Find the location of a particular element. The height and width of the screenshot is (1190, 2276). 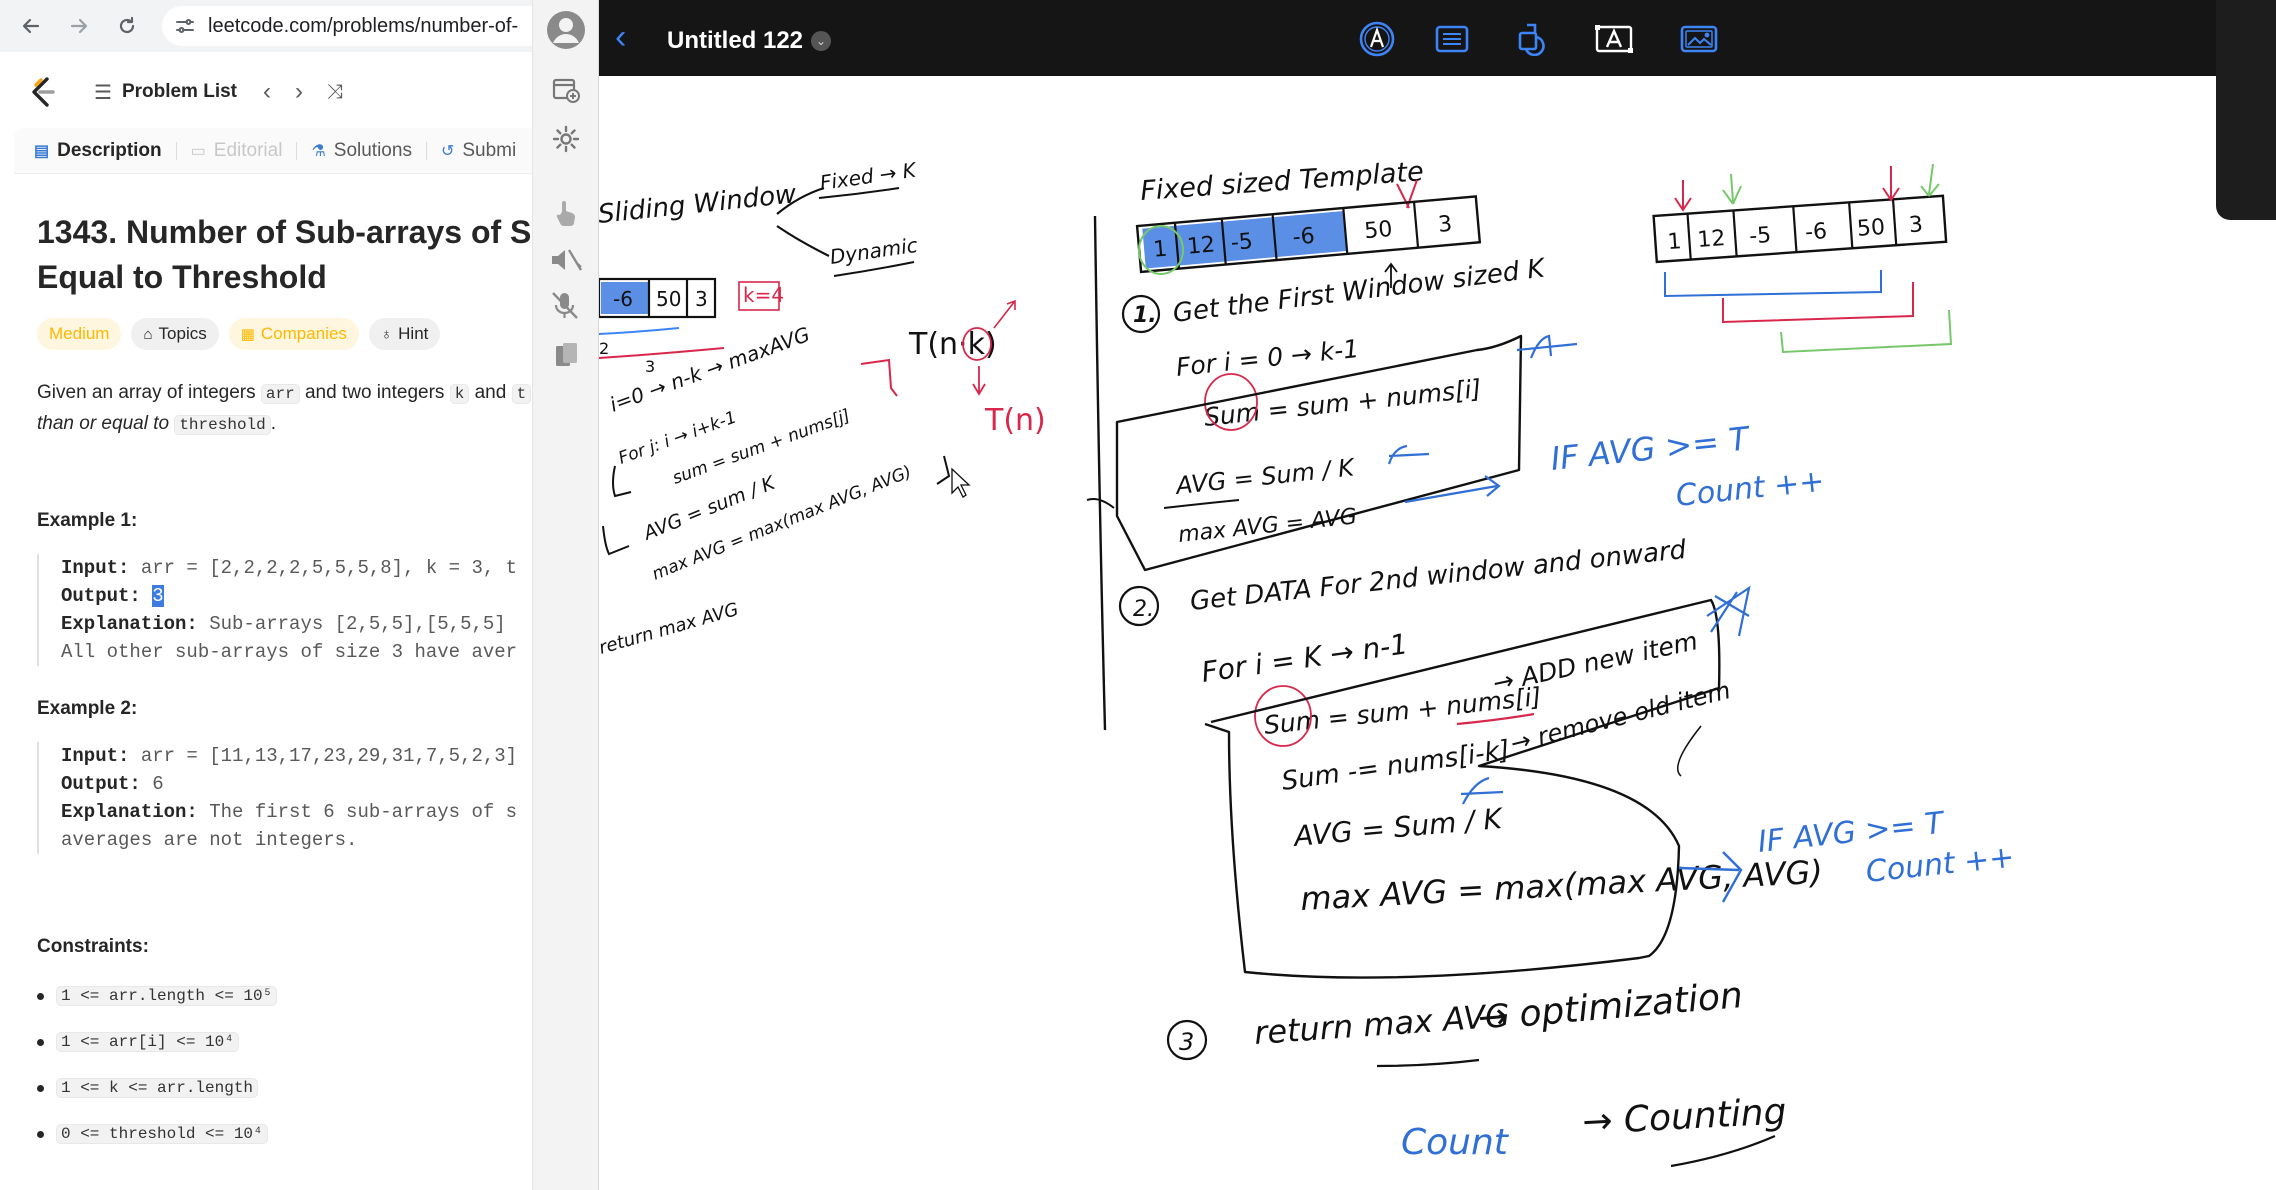

tab-submissions: ↺ Submi is located at coordinates (478, 151).